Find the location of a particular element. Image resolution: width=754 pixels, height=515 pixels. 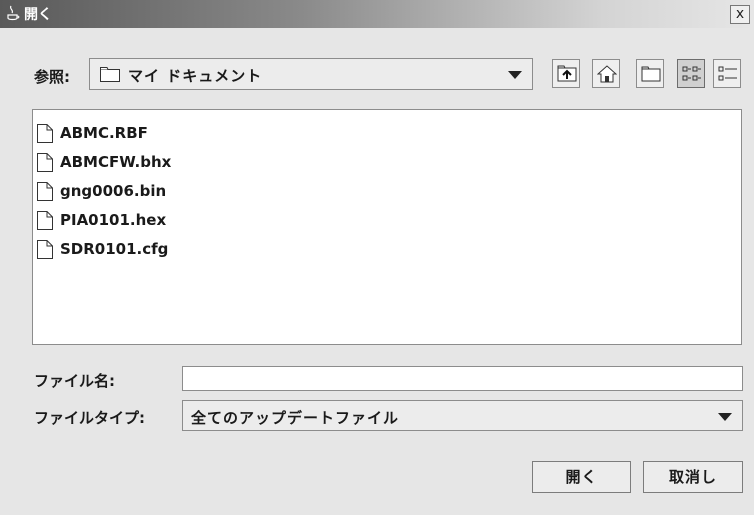

window-title: 開く is located at coordinates (38, 15).